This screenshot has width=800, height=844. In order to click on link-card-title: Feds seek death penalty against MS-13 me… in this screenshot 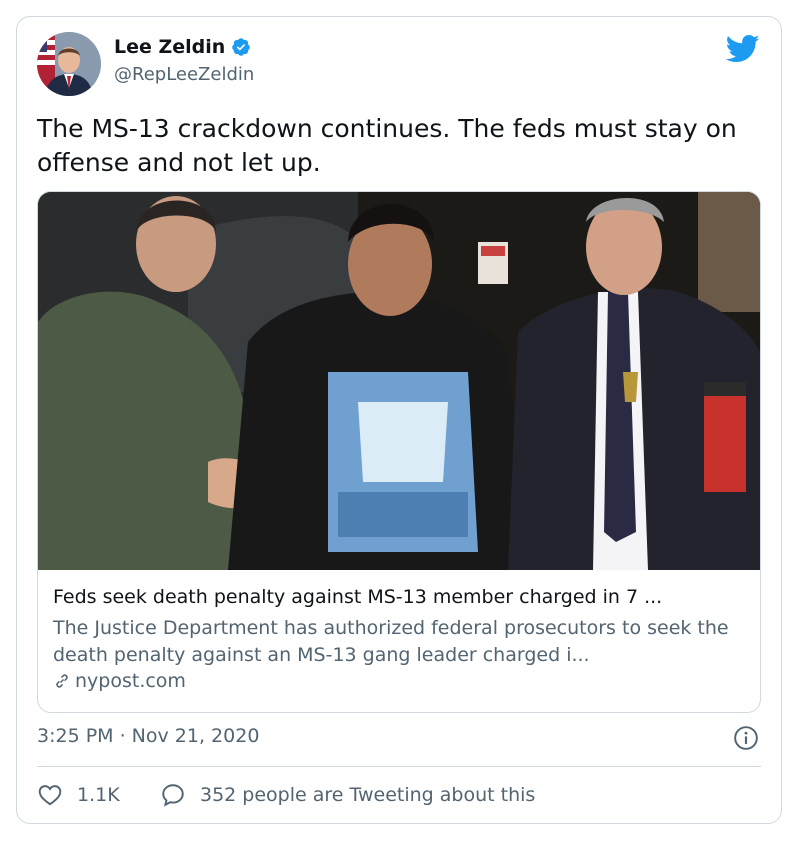, I will do `click(398, 597)`.